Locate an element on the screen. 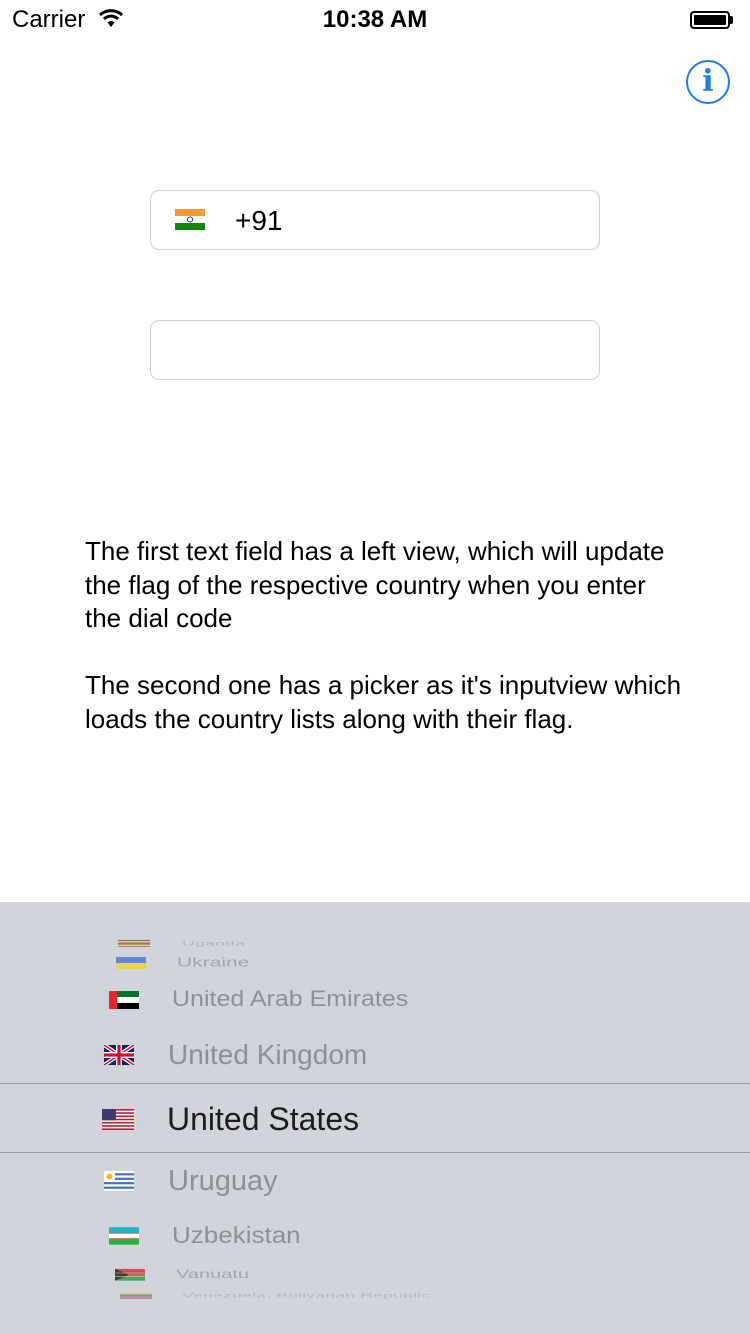  picker-row-label: United States is located at coordinates (263, 1119).